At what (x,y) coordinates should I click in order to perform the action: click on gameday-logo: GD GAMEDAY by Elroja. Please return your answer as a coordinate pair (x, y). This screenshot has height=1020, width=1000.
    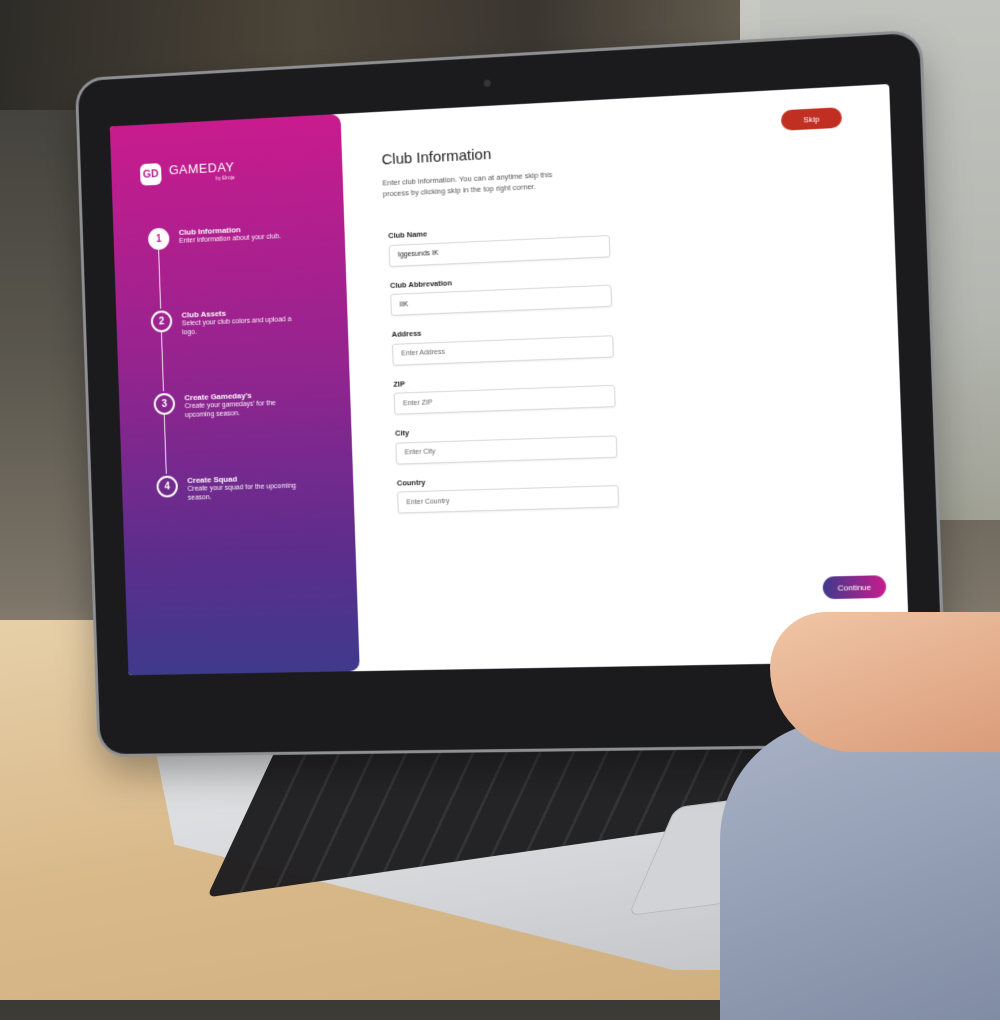
    Looking at the image, I should click on (187, 172).